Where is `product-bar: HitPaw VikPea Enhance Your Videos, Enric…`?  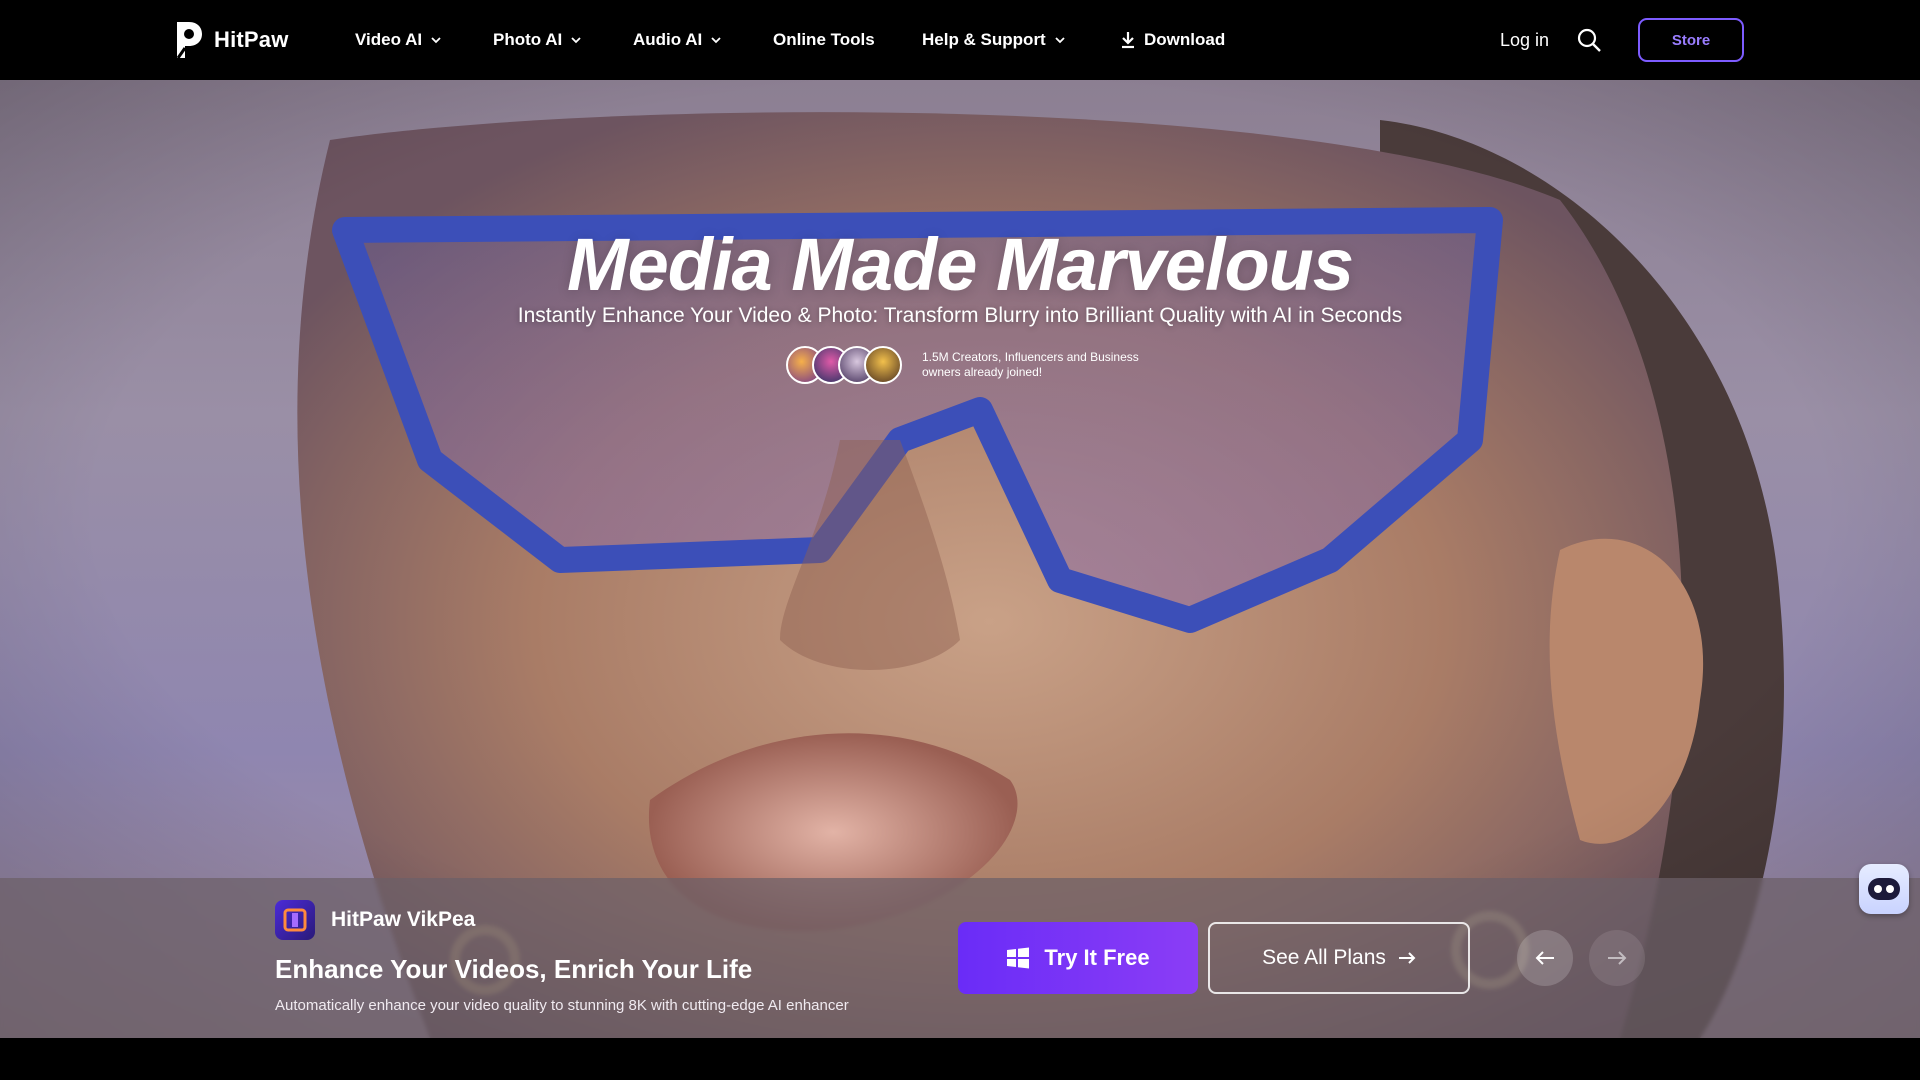
product-bar: HitPaw VikPea Enhance Your Videos, Enric… is located at coordinates (960, 958).